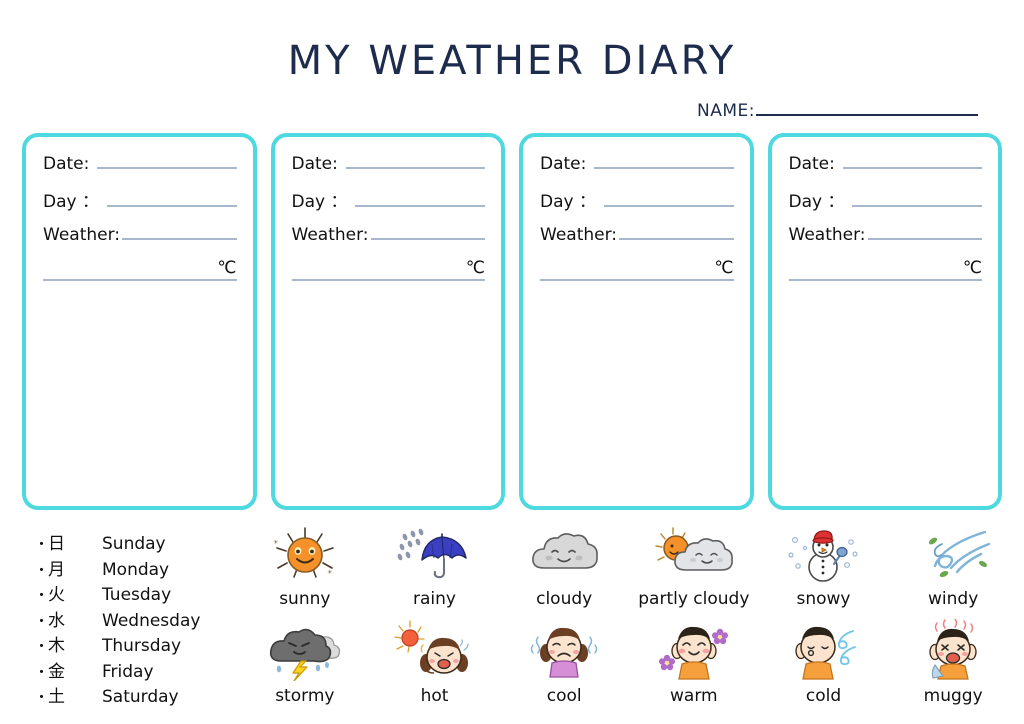 The image size is (1024, 724). What do you see at coordinates (953, 570) in the screenshot?
I see `weather-item-windy: windy` at bounding box center [953, 570].